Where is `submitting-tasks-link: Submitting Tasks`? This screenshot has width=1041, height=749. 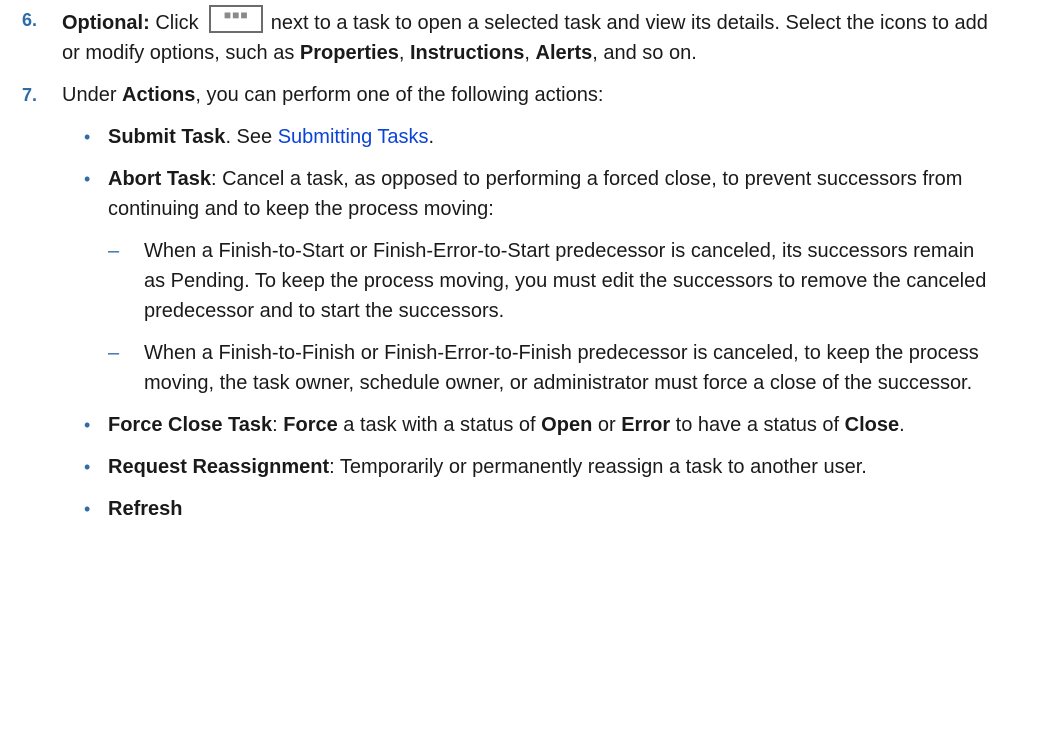 submitting-tasks-link: Submitting Tasks is located at coordinates (353, 137).